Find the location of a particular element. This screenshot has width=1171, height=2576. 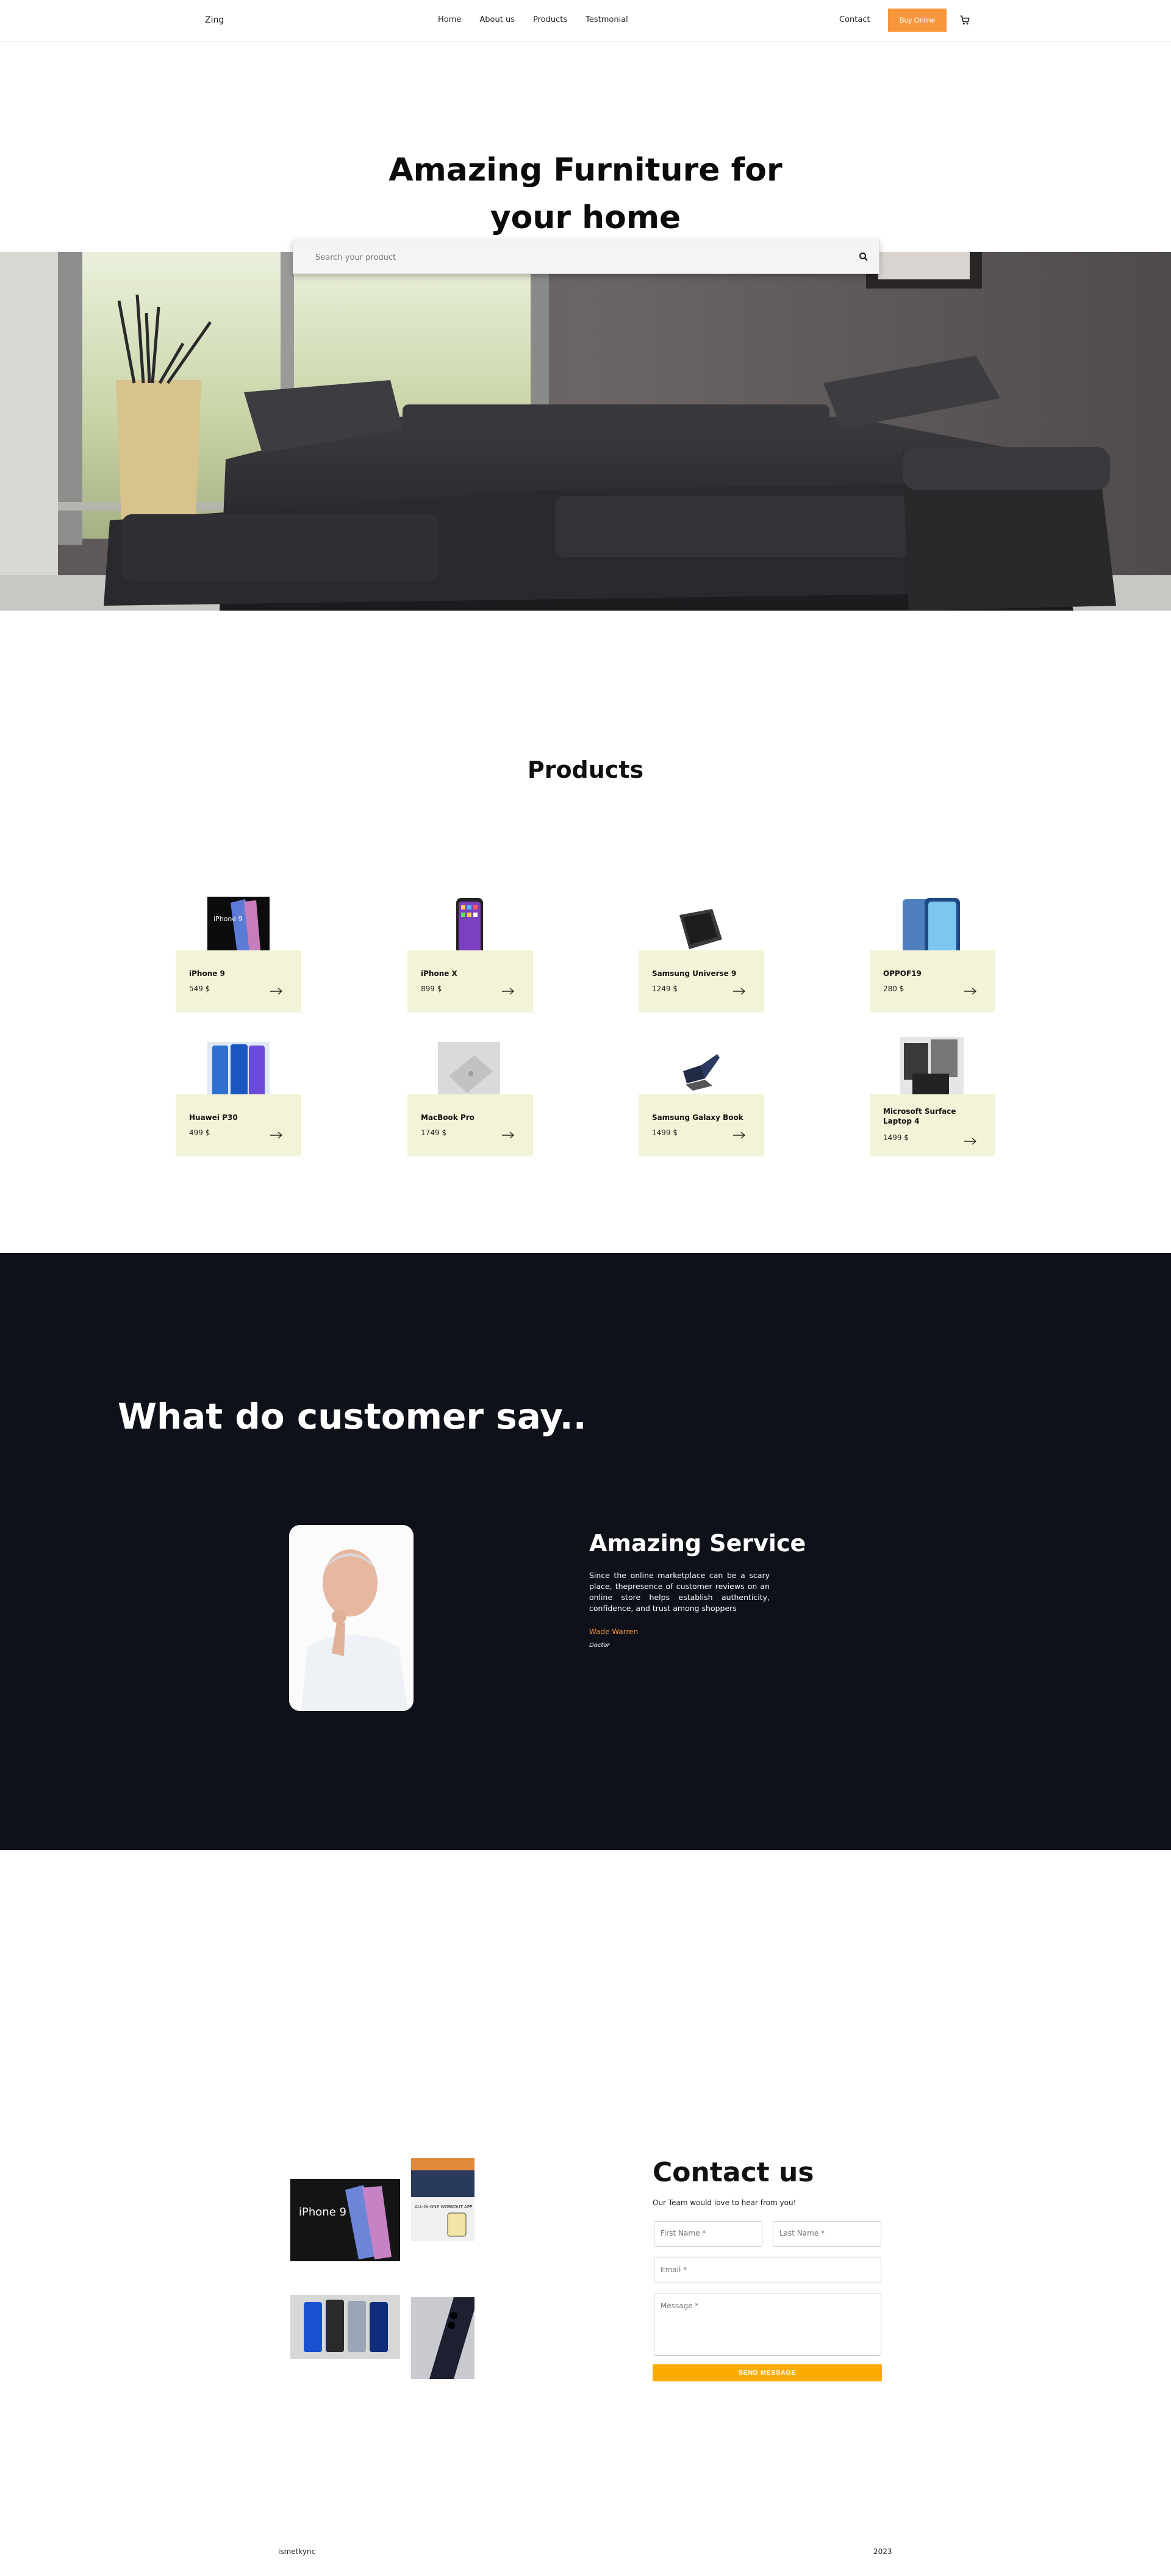

search-input is located at coordinates (559, 258).